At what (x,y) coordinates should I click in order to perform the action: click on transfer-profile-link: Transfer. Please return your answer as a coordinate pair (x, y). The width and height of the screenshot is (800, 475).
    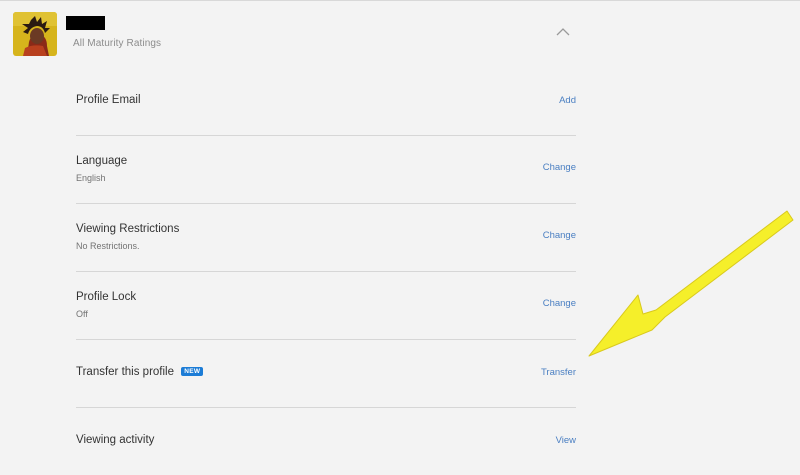
    Looking at the image, I should click on (558, 372).